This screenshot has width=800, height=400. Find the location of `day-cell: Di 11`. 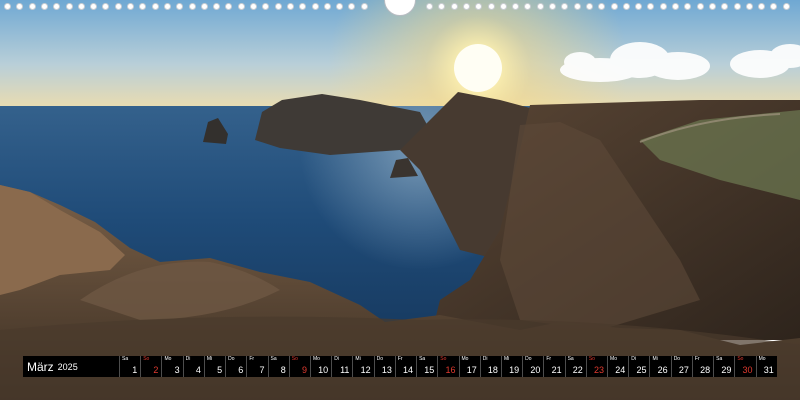

day-cell: Di 11 is located at coordinates (341, 366).